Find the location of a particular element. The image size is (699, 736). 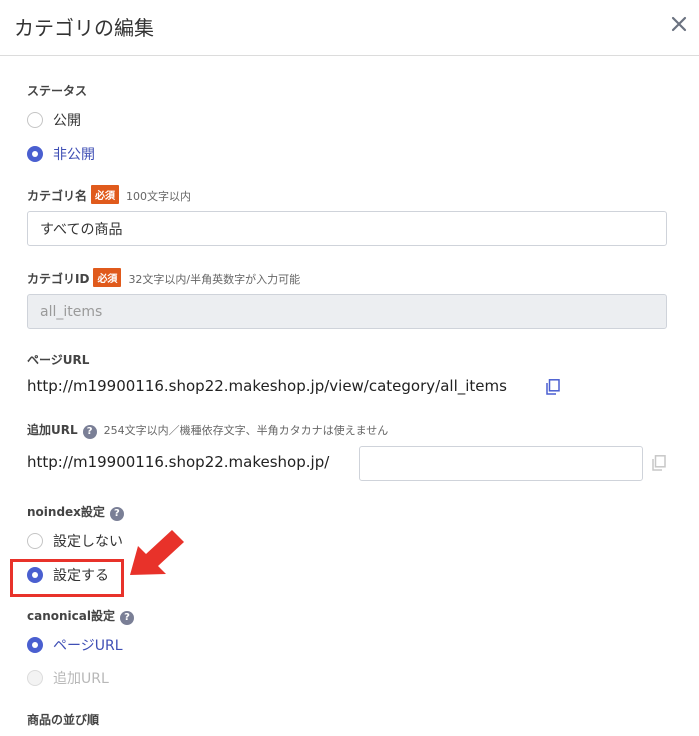

canonical-additional-url-option: 追加URL is located at coordinates (68, 678).